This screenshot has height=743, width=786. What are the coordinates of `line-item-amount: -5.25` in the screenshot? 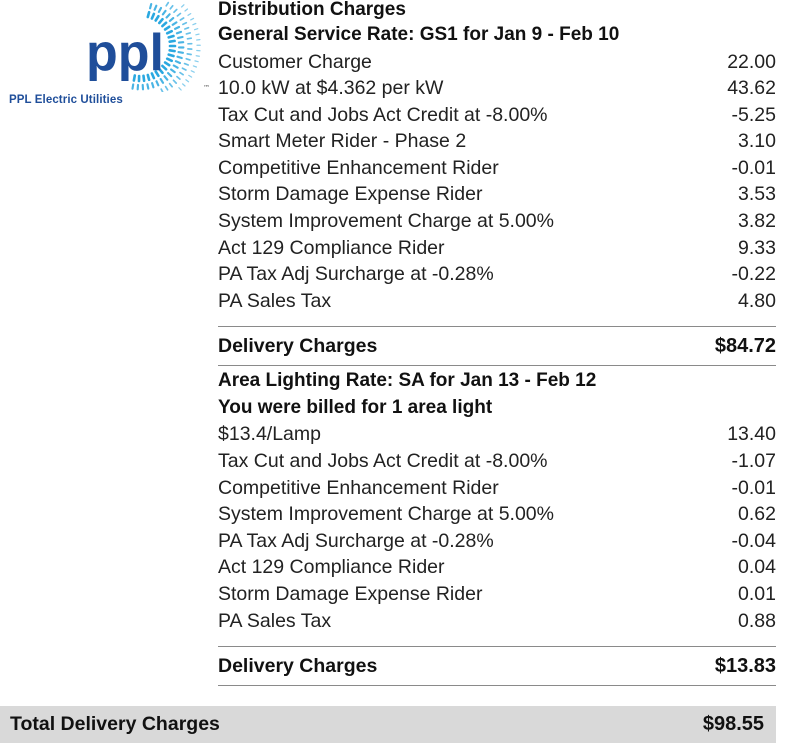 It's located at (753, 114).